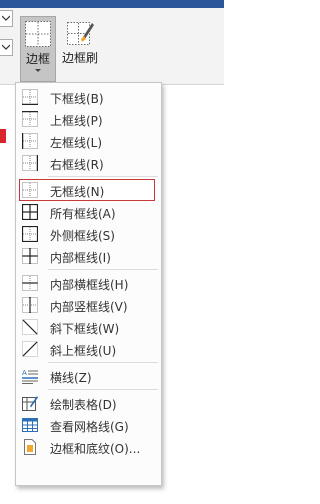 Image resolution: width=320 pixels, height=504 pixels. What do you see at coordinates (30, 256) in the screenshot?
I see `inside-borders-icon` at bounding box center [30, 256].